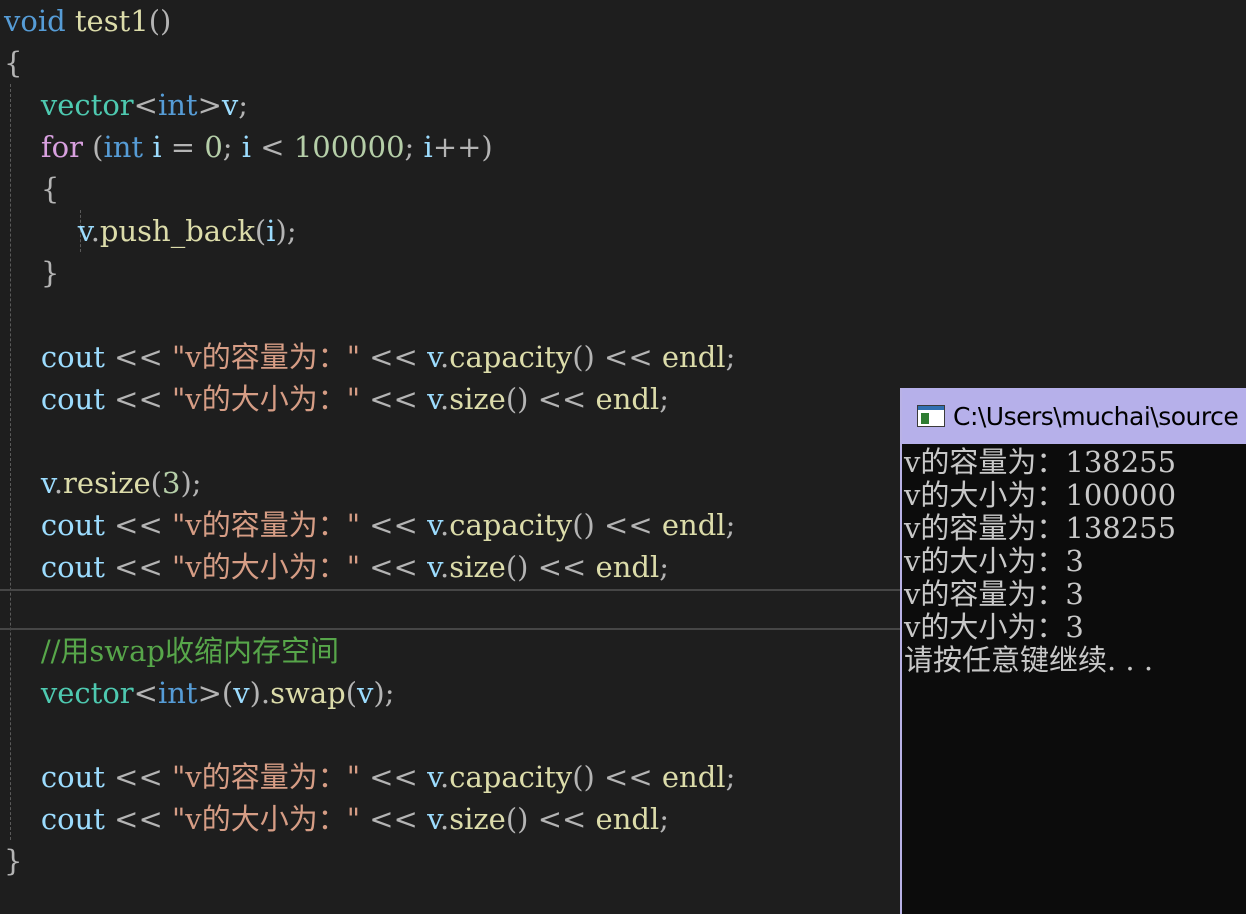 This screenshot has width=1246, height=914. Describe the element at coordinates (213, 147) in the screenshot. I see `code-token: 0` at that location.